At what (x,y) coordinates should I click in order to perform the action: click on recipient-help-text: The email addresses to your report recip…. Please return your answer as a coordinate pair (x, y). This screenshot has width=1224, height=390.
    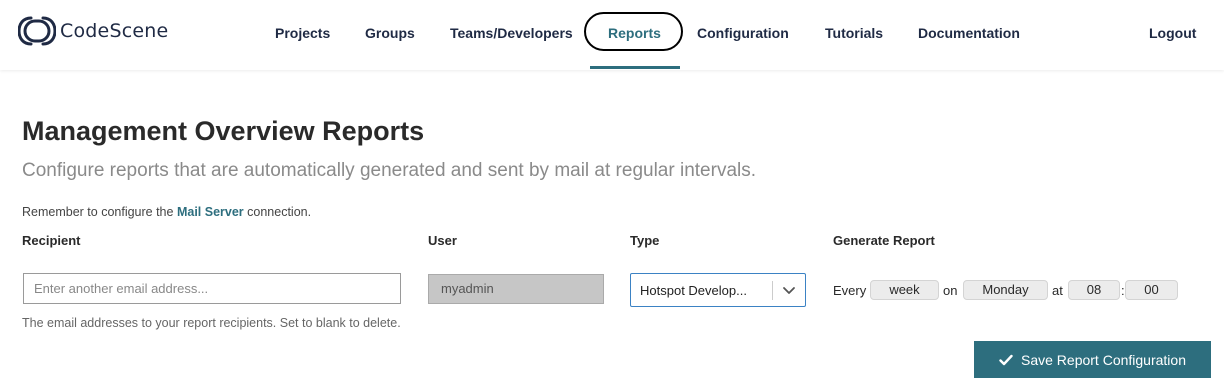
    Looking at the image, I should click on (211, 323).